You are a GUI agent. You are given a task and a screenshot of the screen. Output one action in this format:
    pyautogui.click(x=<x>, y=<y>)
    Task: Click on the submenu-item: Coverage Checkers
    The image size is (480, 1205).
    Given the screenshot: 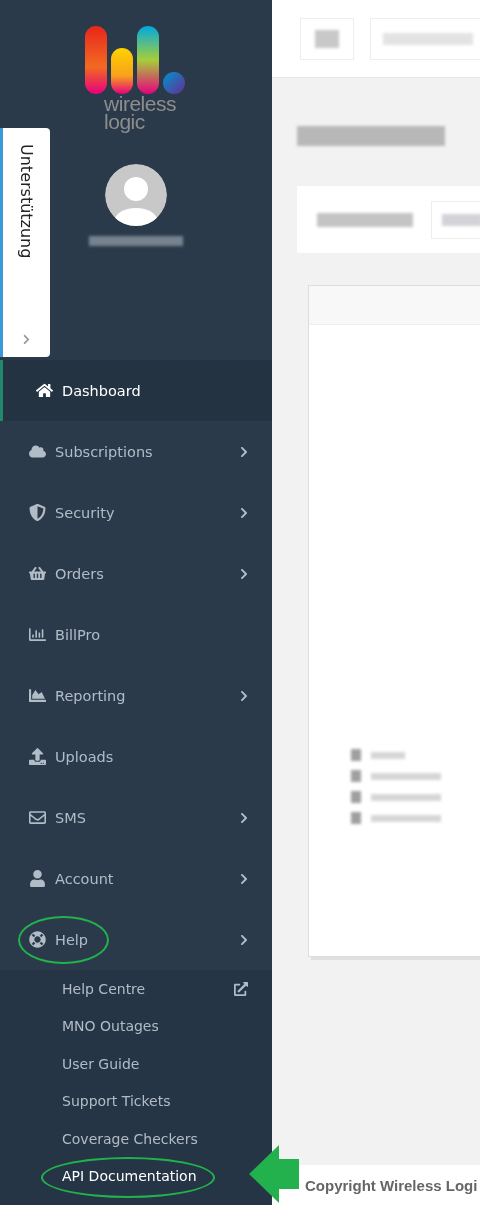 What is the action you would take?
    pyautogui.click(x=124, y=1139)
    